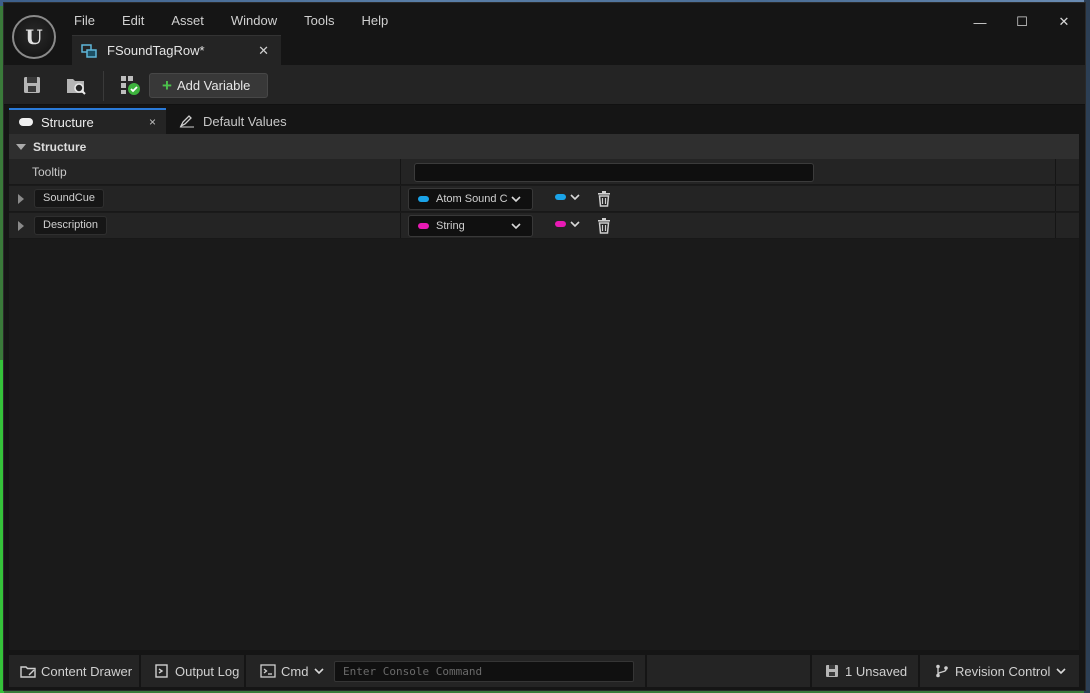 Image resolution: width=1090 pixels, height=693 pixels. I want to click on variable-type-dropdown: String, so click(470, 226).